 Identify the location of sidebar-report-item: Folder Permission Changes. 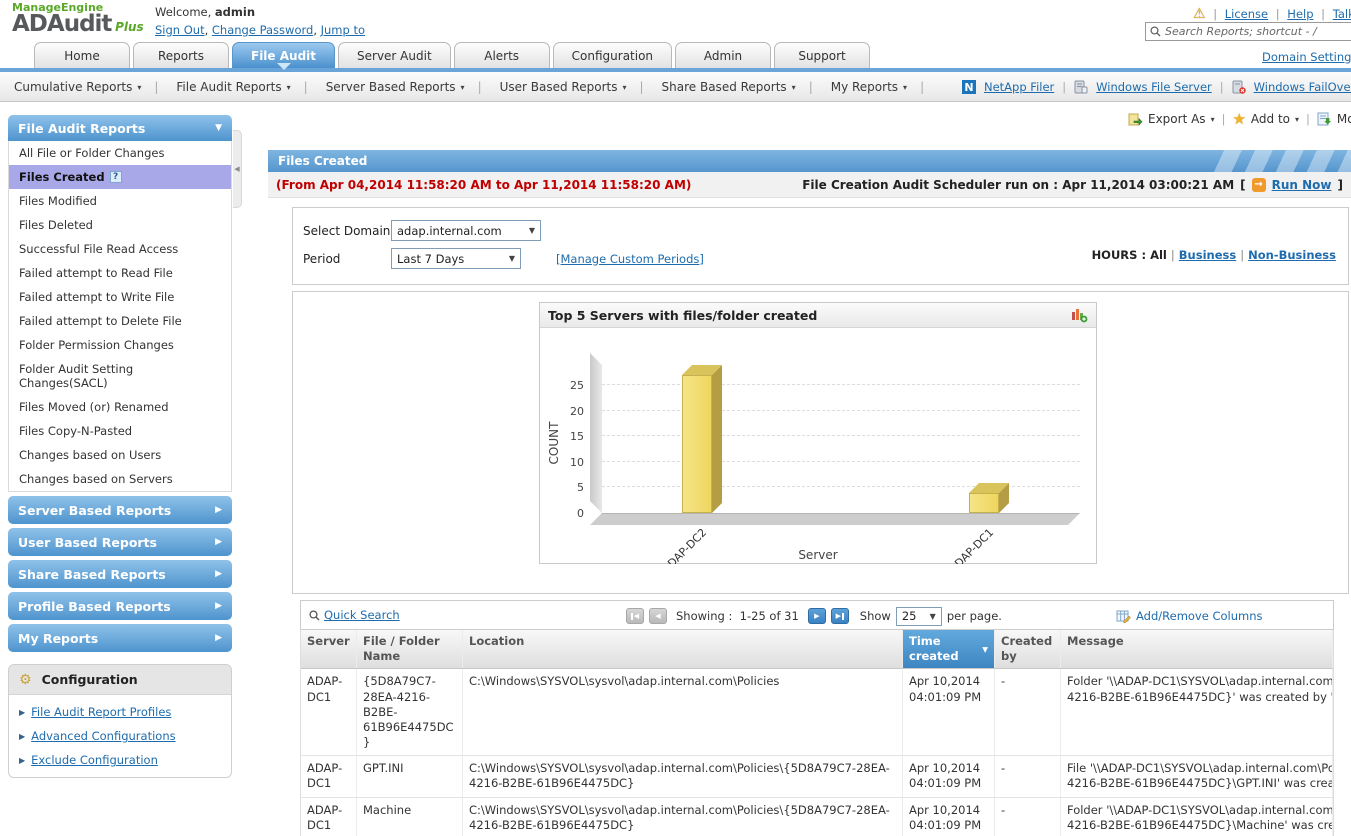
(120, 345).